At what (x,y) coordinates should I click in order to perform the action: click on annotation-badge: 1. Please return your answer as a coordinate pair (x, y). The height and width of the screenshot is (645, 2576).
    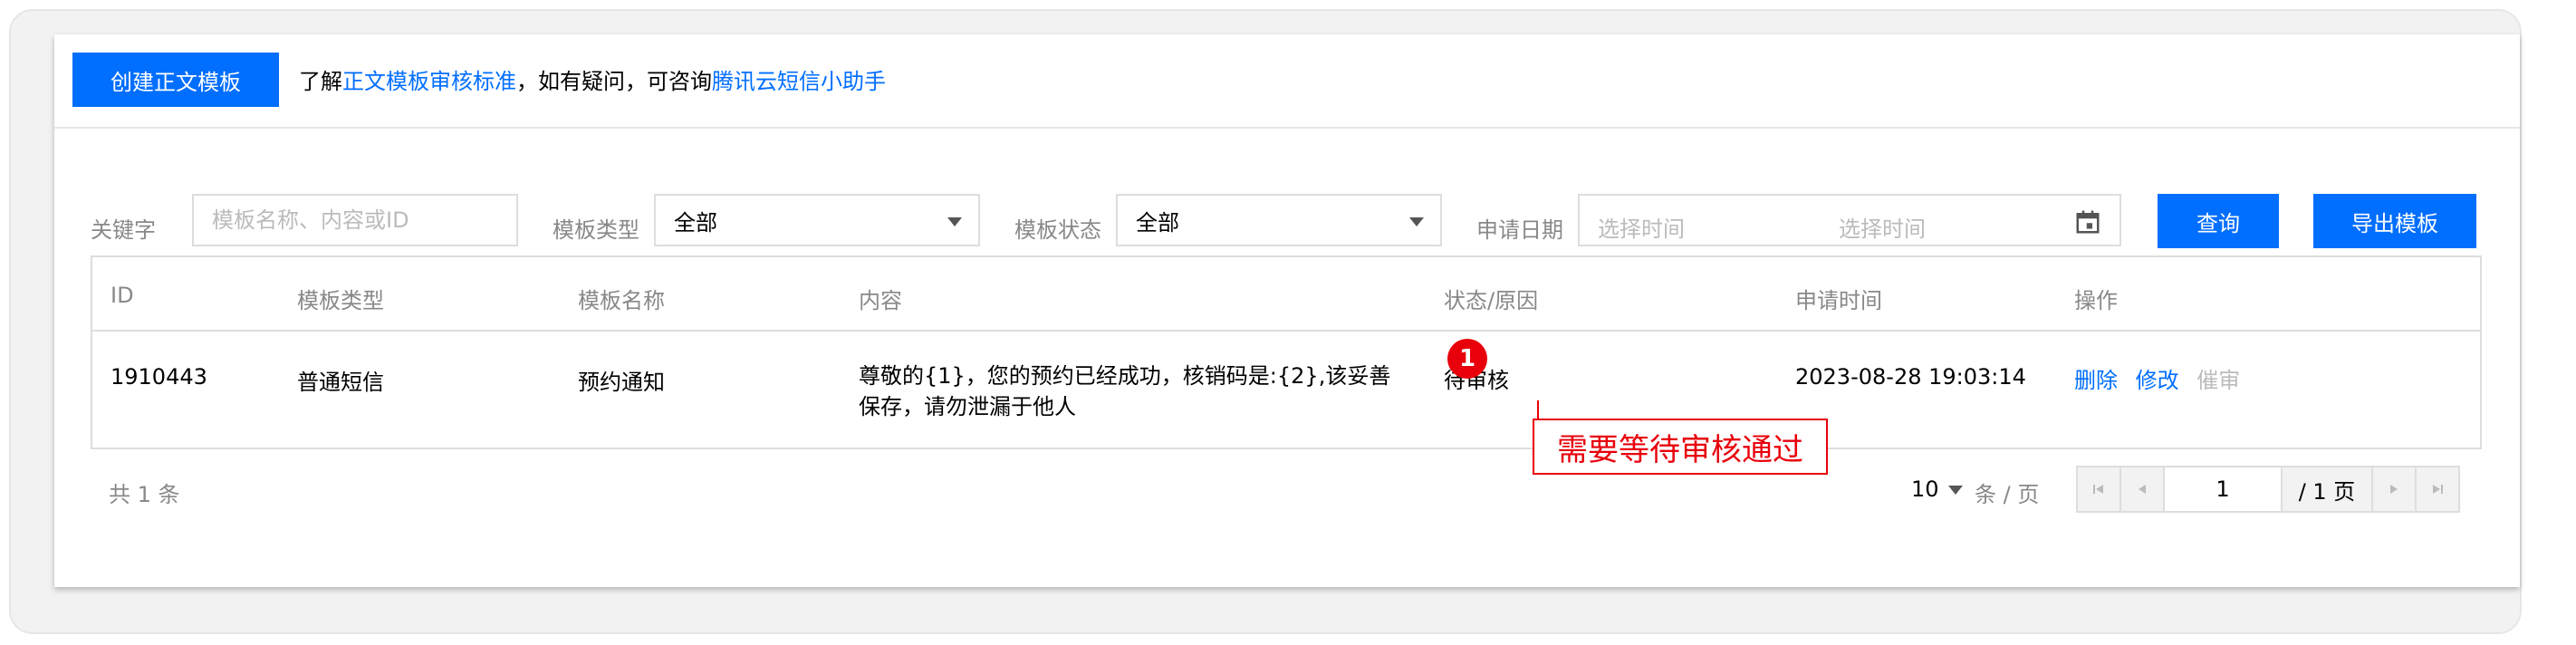
    Looking at the image, I should click on (1467, 359).